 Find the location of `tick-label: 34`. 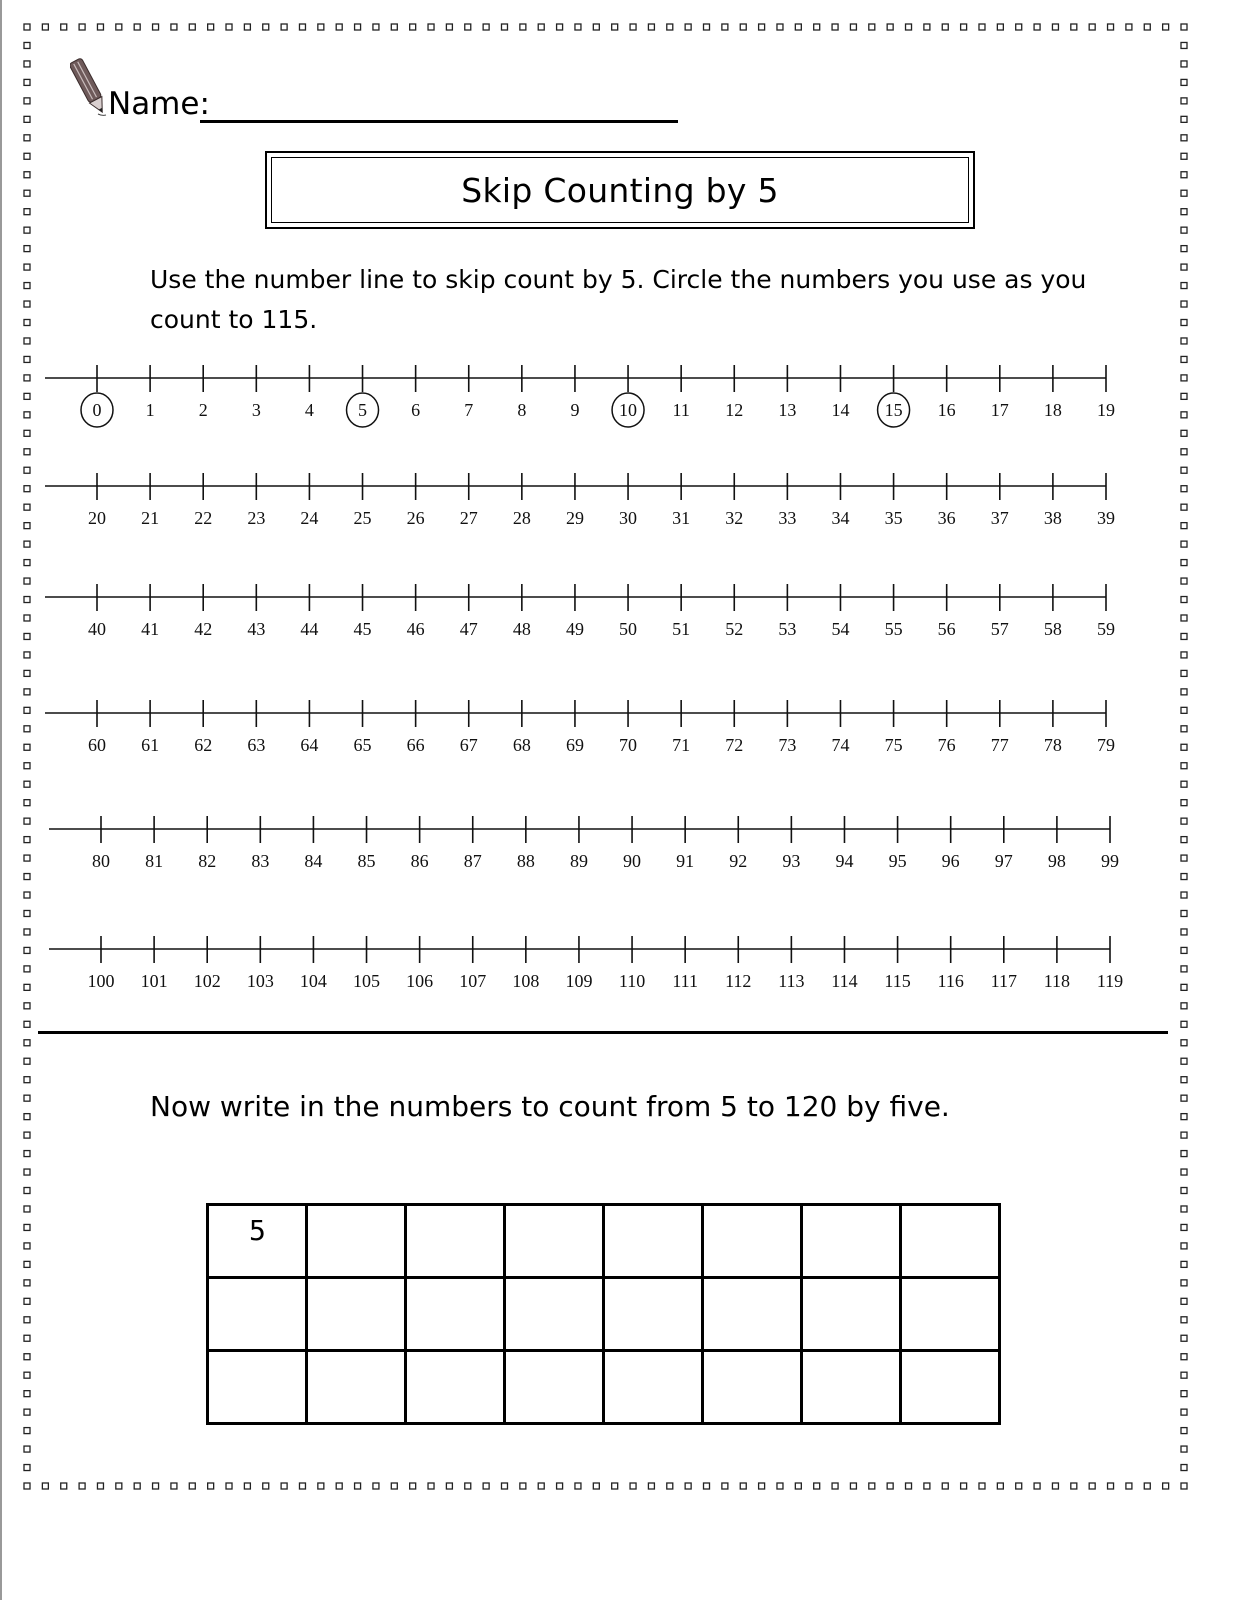

tick-label: 34 is located at coordinates (840, 518).